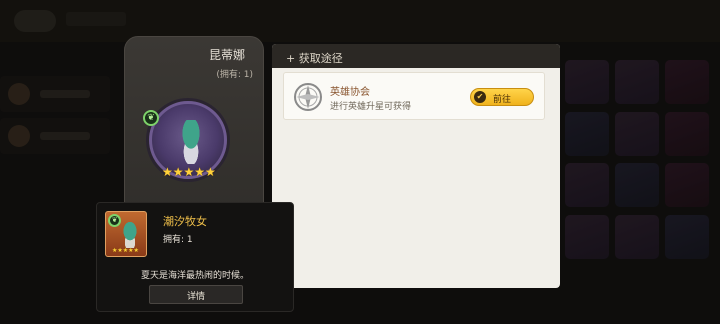 The image size is (720, 324). What do you see at coordinates (502, 100) in the screenshot?
I see `goto-button-label: 前往` at bounding box center [502, 100].